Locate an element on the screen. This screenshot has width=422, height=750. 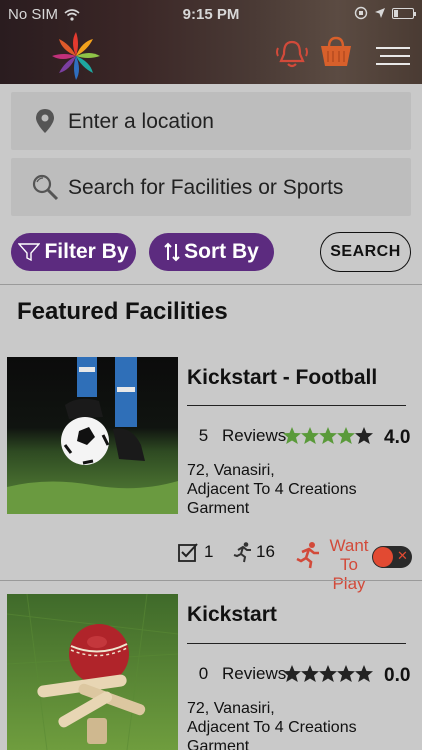
reviews-count: 0 is located at coordinates (203, 673).